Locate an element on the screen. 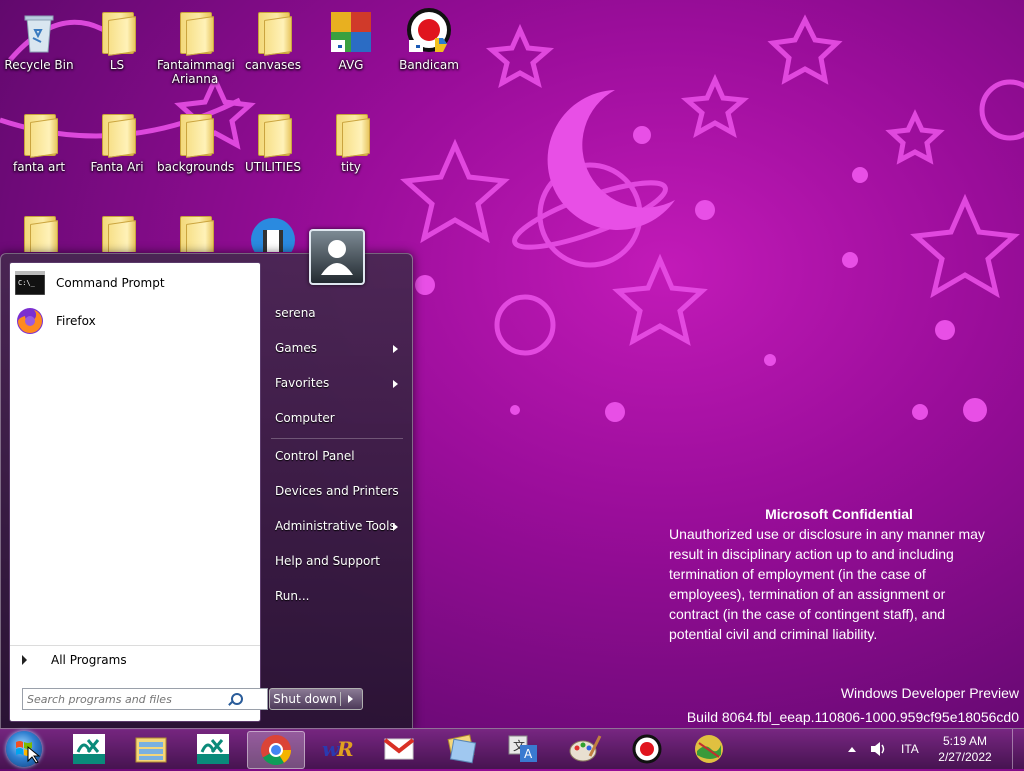 Image resolution: width=1024 pixels, height=771 pixels. computer-label: Computer is located at coordinates (305, 418).